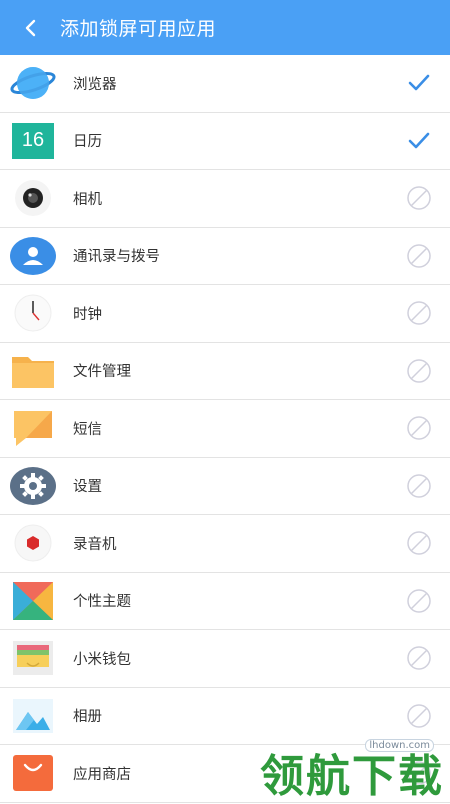 This screenshot has height=804, width=450. I want to click on app-label: 相机, so click(87, 199).